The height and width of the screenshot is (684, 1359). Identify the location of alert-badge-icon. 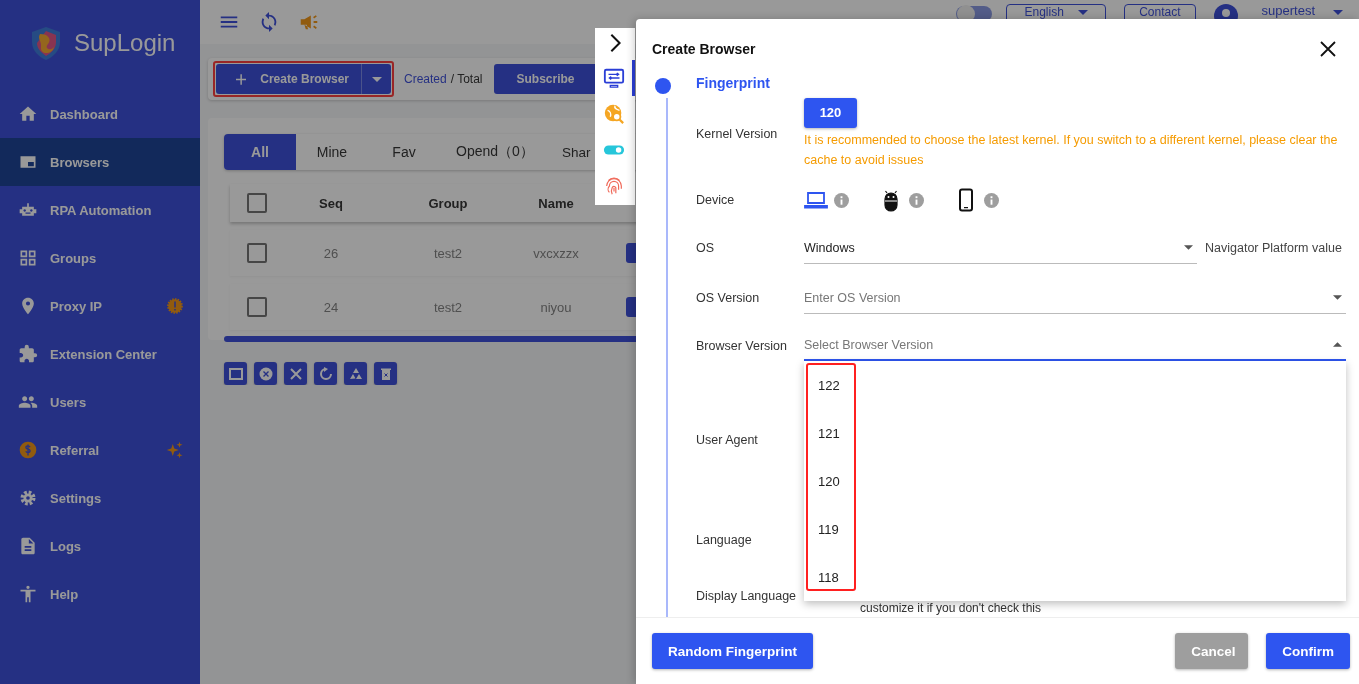
(175, 306).